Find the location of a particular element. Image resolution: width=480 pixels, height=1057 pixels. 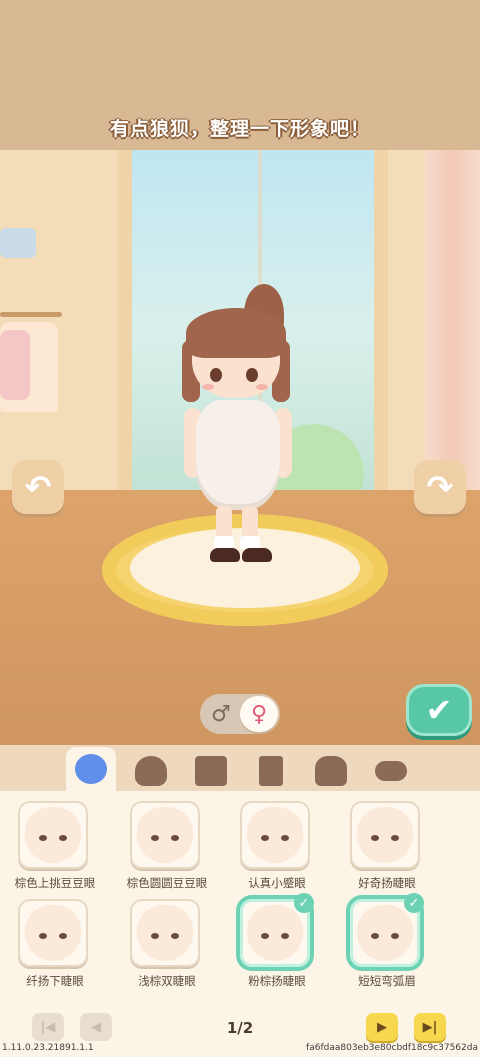

item-label: 粉棕扬睫眼 is located at coordinates (277, 981).